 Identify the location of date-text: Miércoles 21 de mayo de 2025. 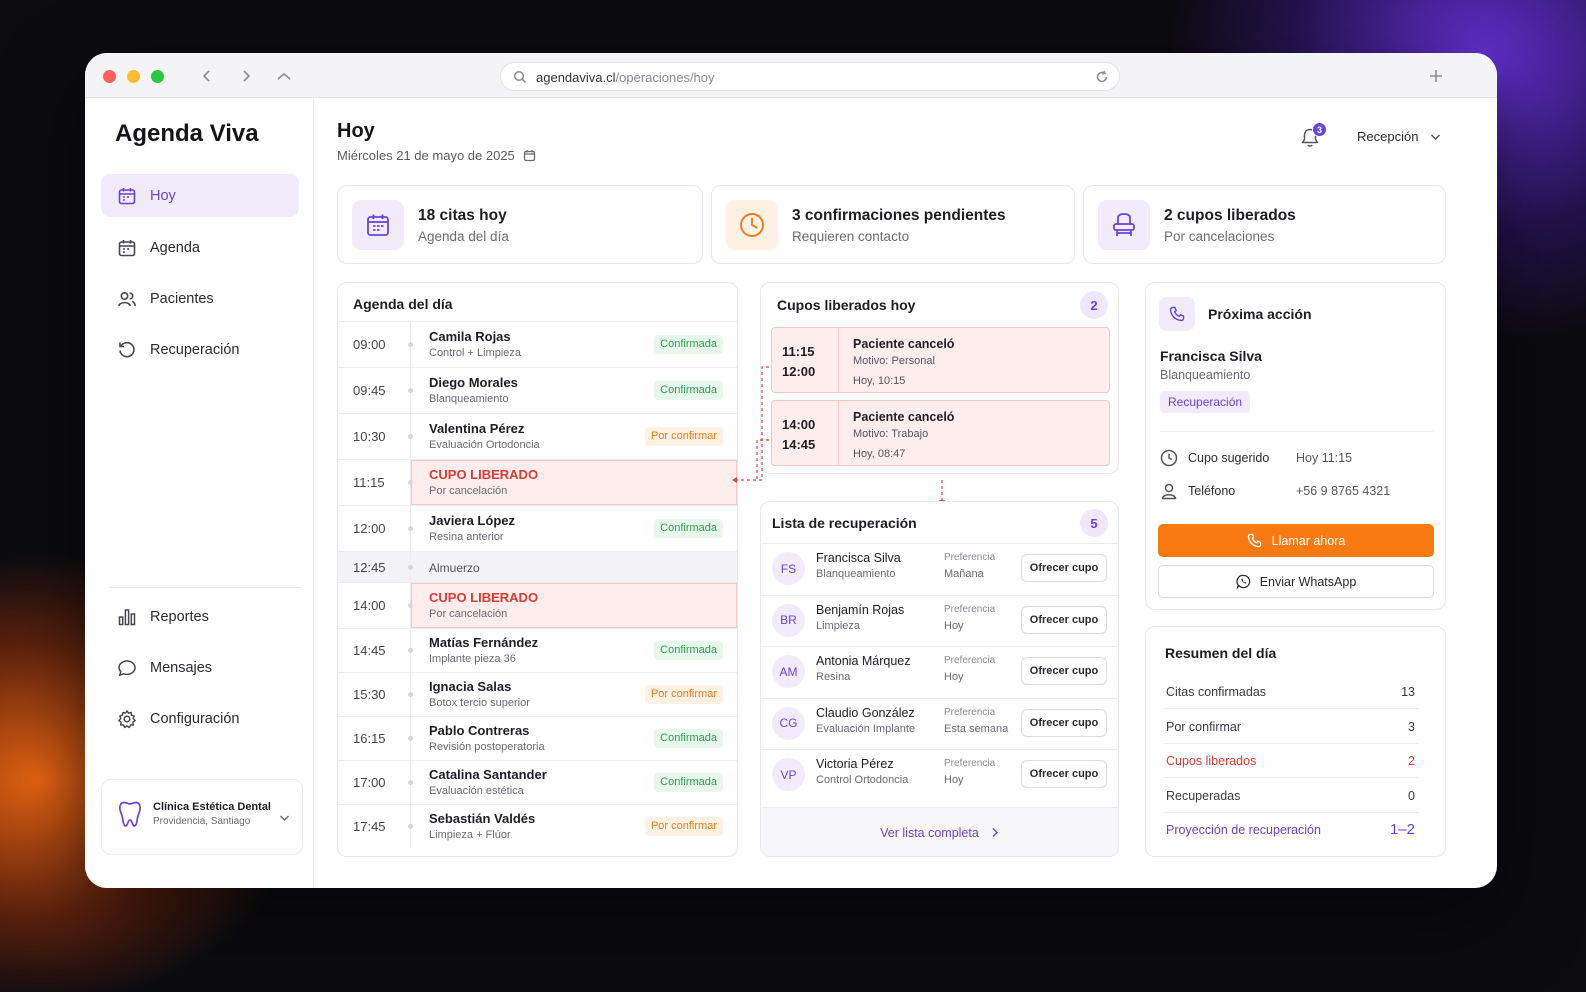
(426, 155).